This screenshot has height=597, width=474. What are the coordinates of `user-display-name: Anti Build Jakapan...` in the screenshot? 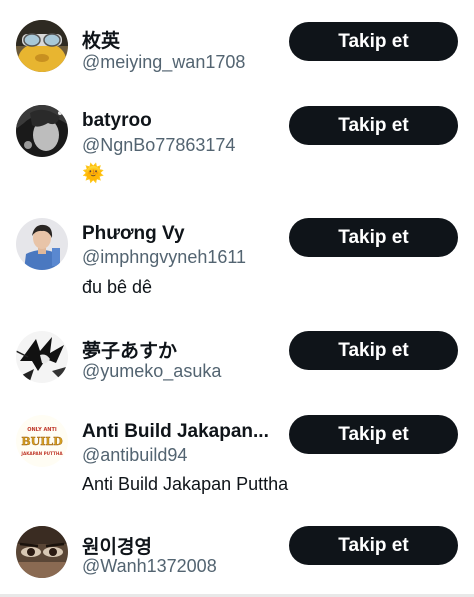 It's located at (175, 431).